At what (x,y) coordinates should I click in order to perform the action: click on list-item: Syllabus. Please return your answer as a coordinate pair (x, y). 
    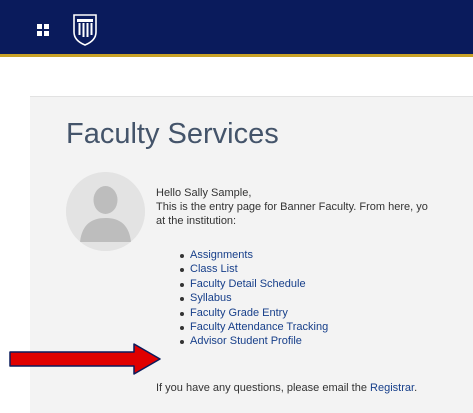
    Looking at the image, I should click on (253, 298).